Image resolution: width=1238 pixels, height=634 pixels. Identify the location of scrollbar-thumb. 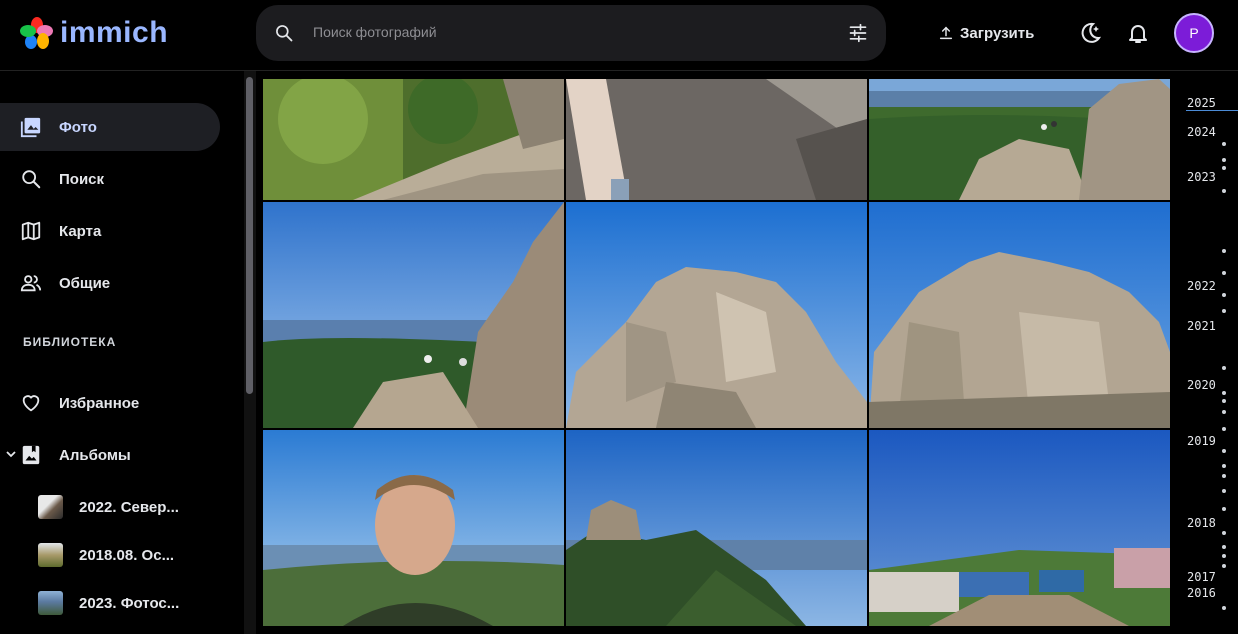
(249, 235).